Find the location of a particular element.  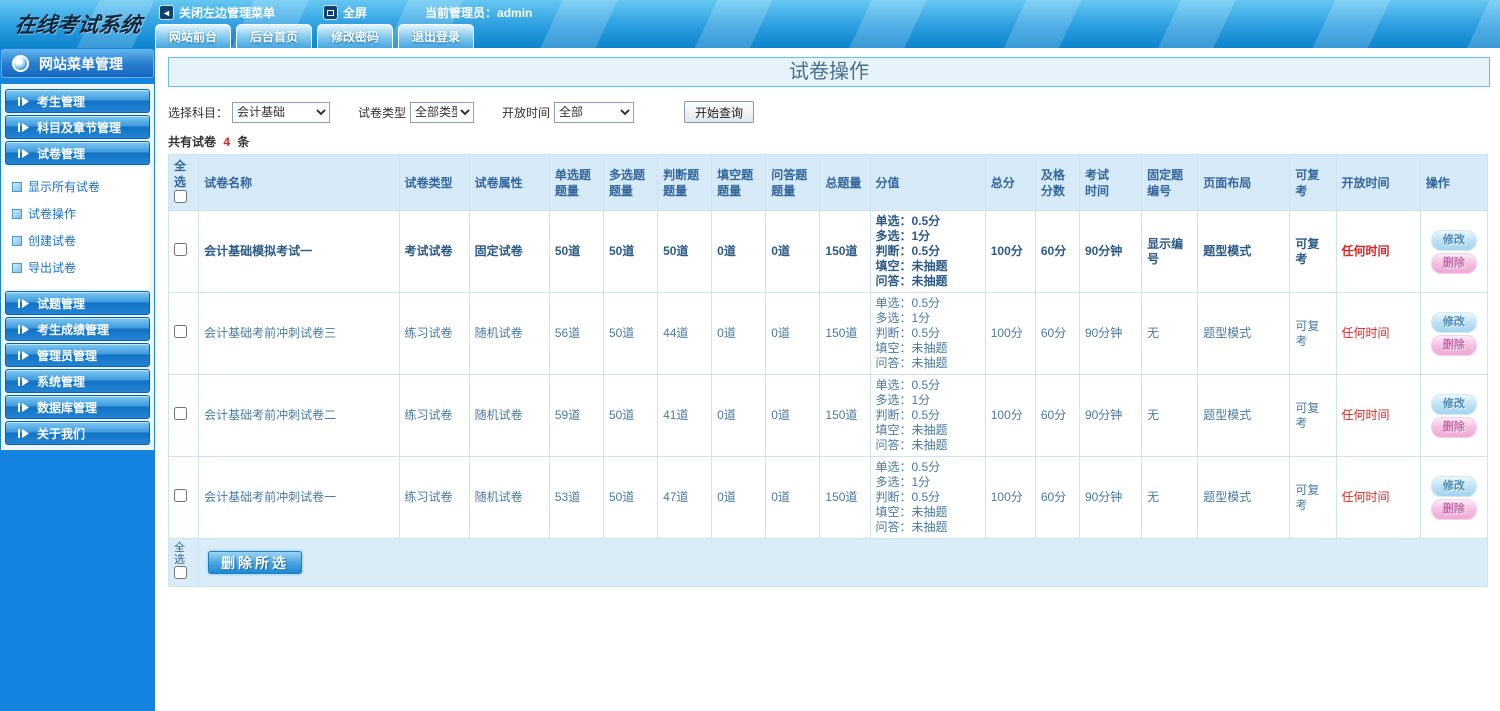

select-all-header-label: 全选 is located at coordinates (180, 174).